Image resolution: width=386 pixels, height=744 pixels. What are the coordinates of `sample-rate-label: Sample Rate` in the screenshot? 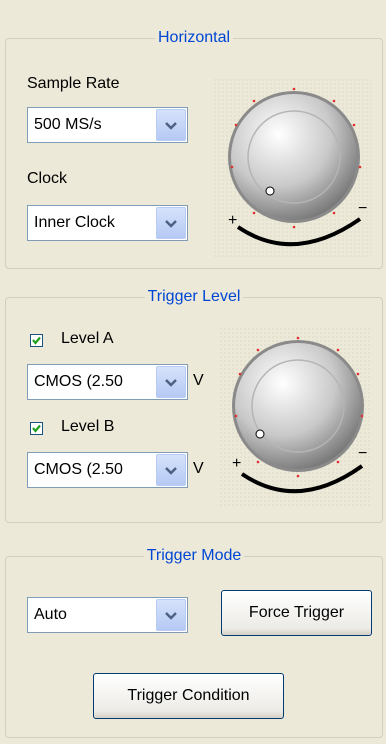 It's located at (73, 83).